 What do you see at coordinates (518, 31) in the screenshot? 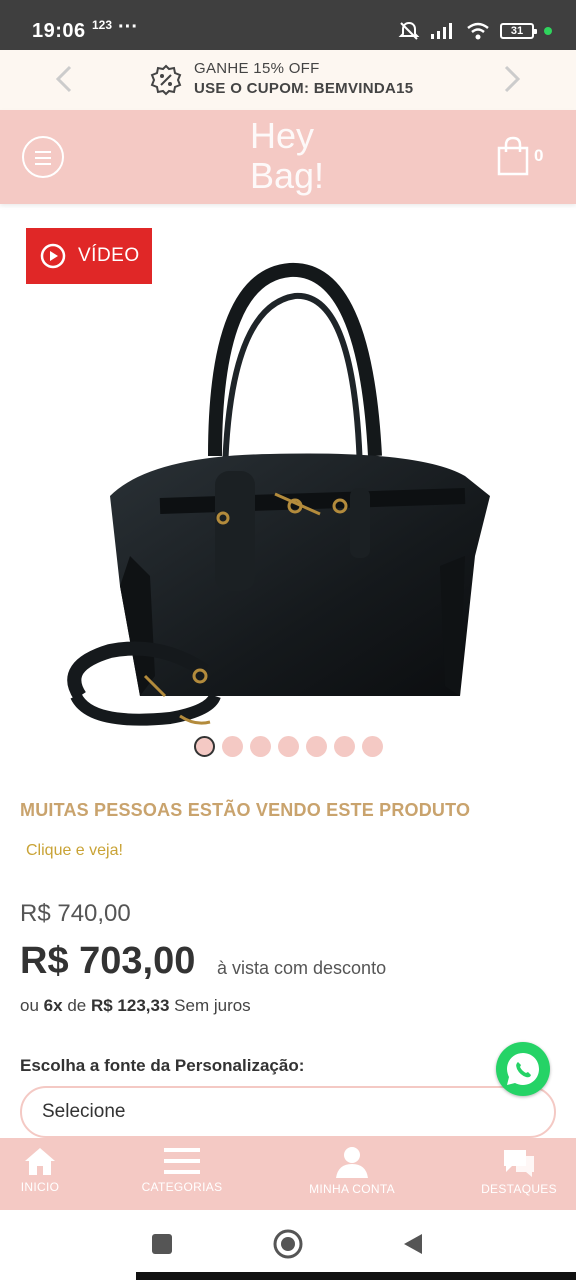
I see `battery-icon: 31` at bounding box center [518, 31].